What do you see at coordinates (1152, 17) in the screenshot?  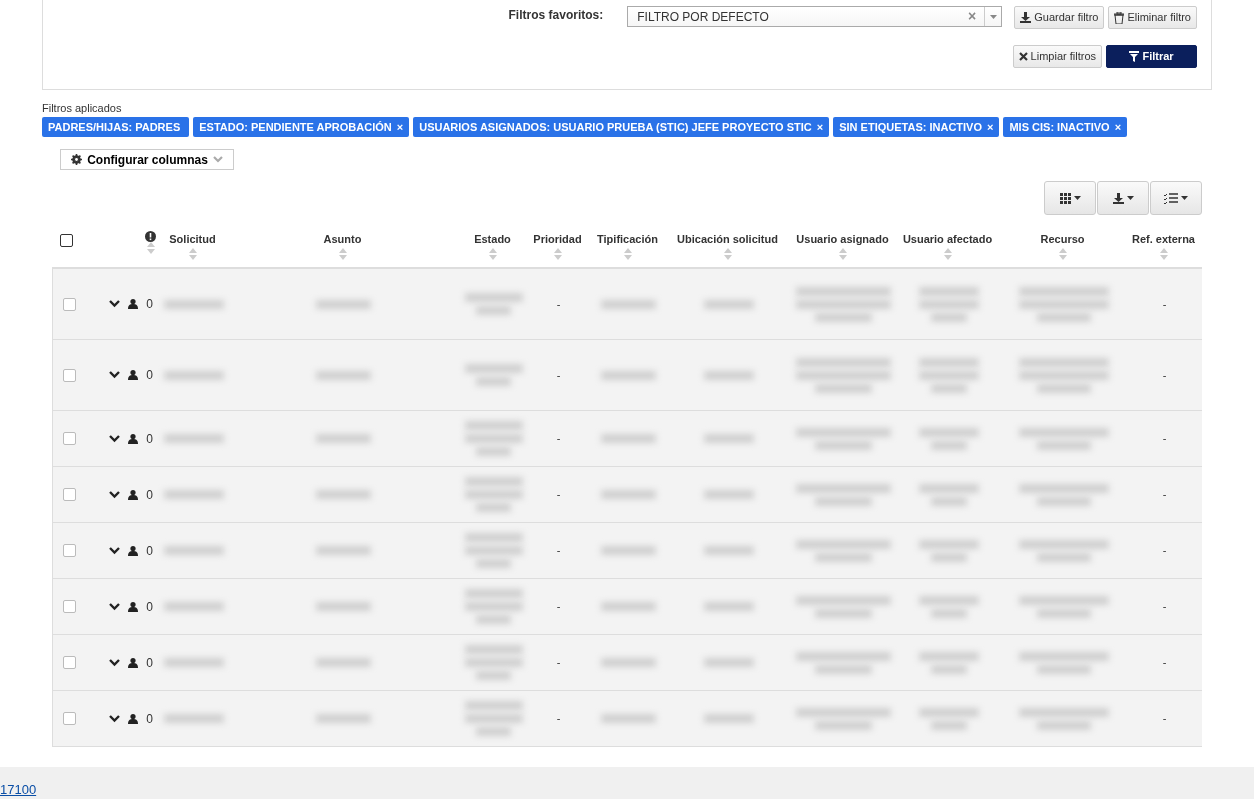 I see `delete-filter-button: Eliminar filtro` at bounding box center [1152, 17].